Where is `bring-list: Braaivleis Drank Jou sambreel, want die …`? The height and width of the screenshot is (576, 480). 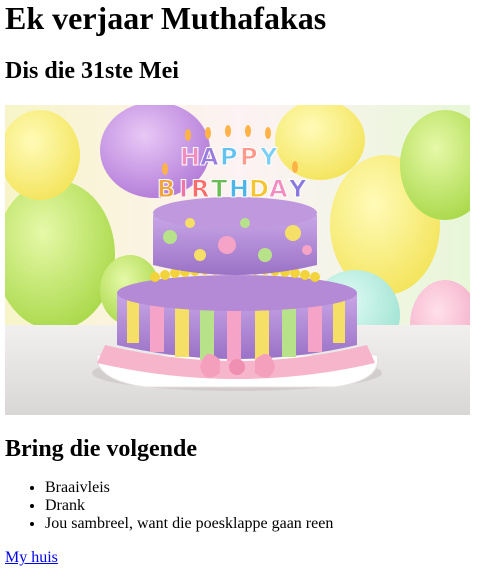
bring-list: Braaivleis Drank Jou sambreel, want die … is located at coordinates (240, 506).